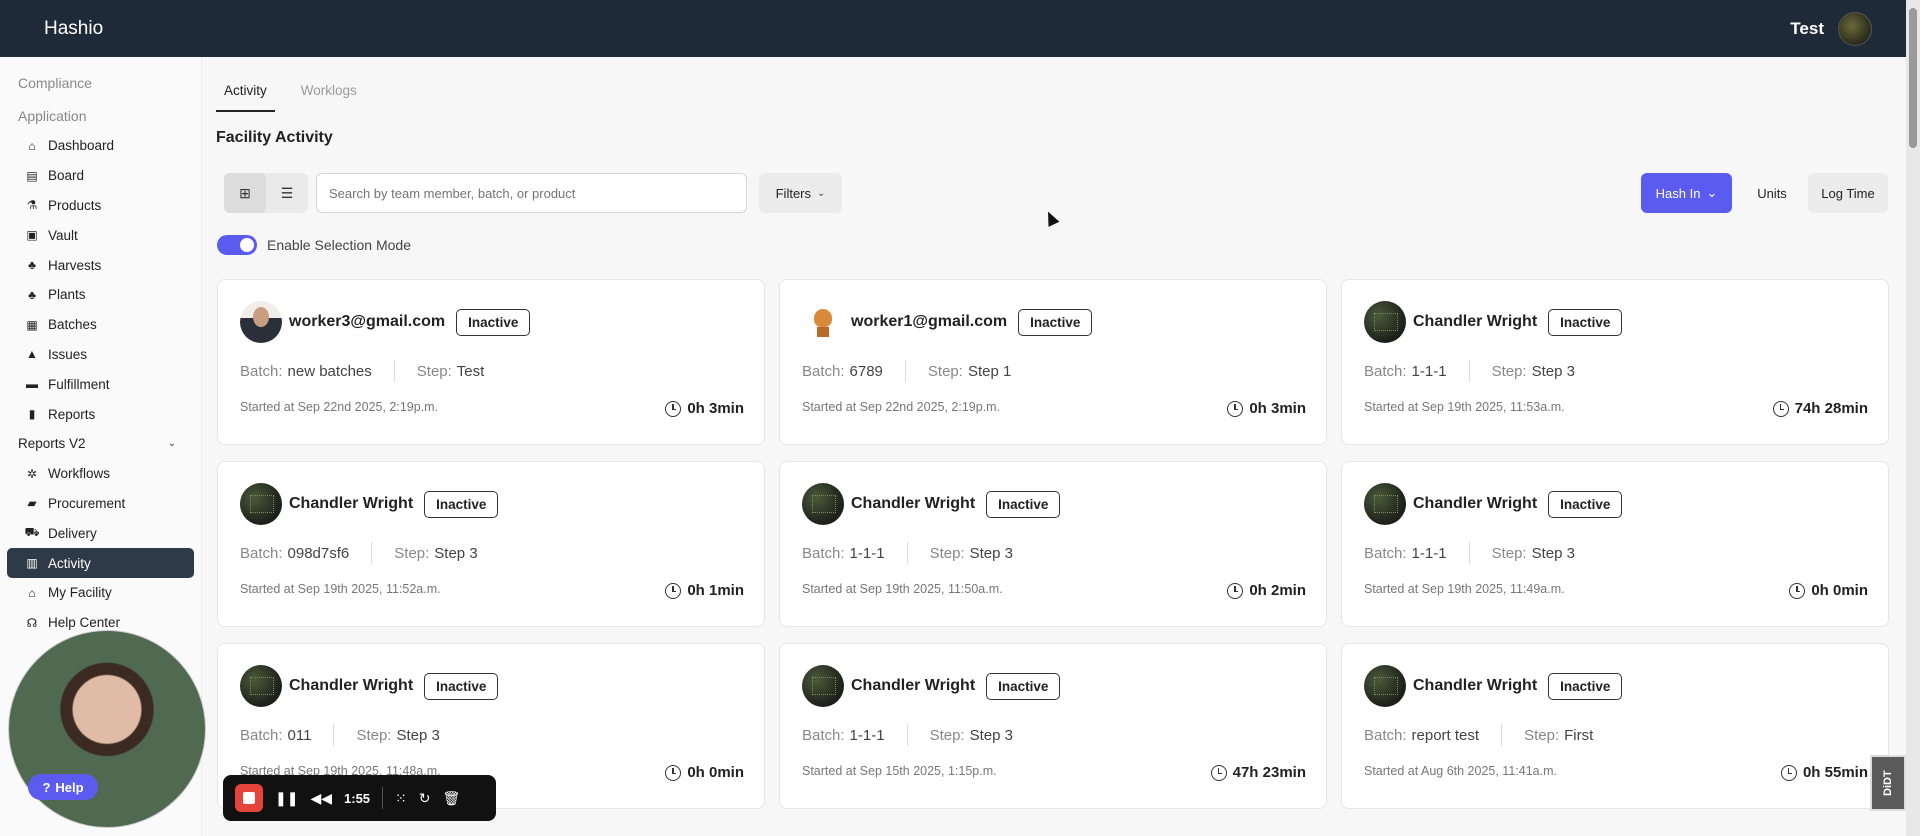 This screenshot has height=836, width=1920. Describe the element at coordinates (100, 235) in the screenshot. I see `sidebar-item-vault: ▣ Vault` at that location.